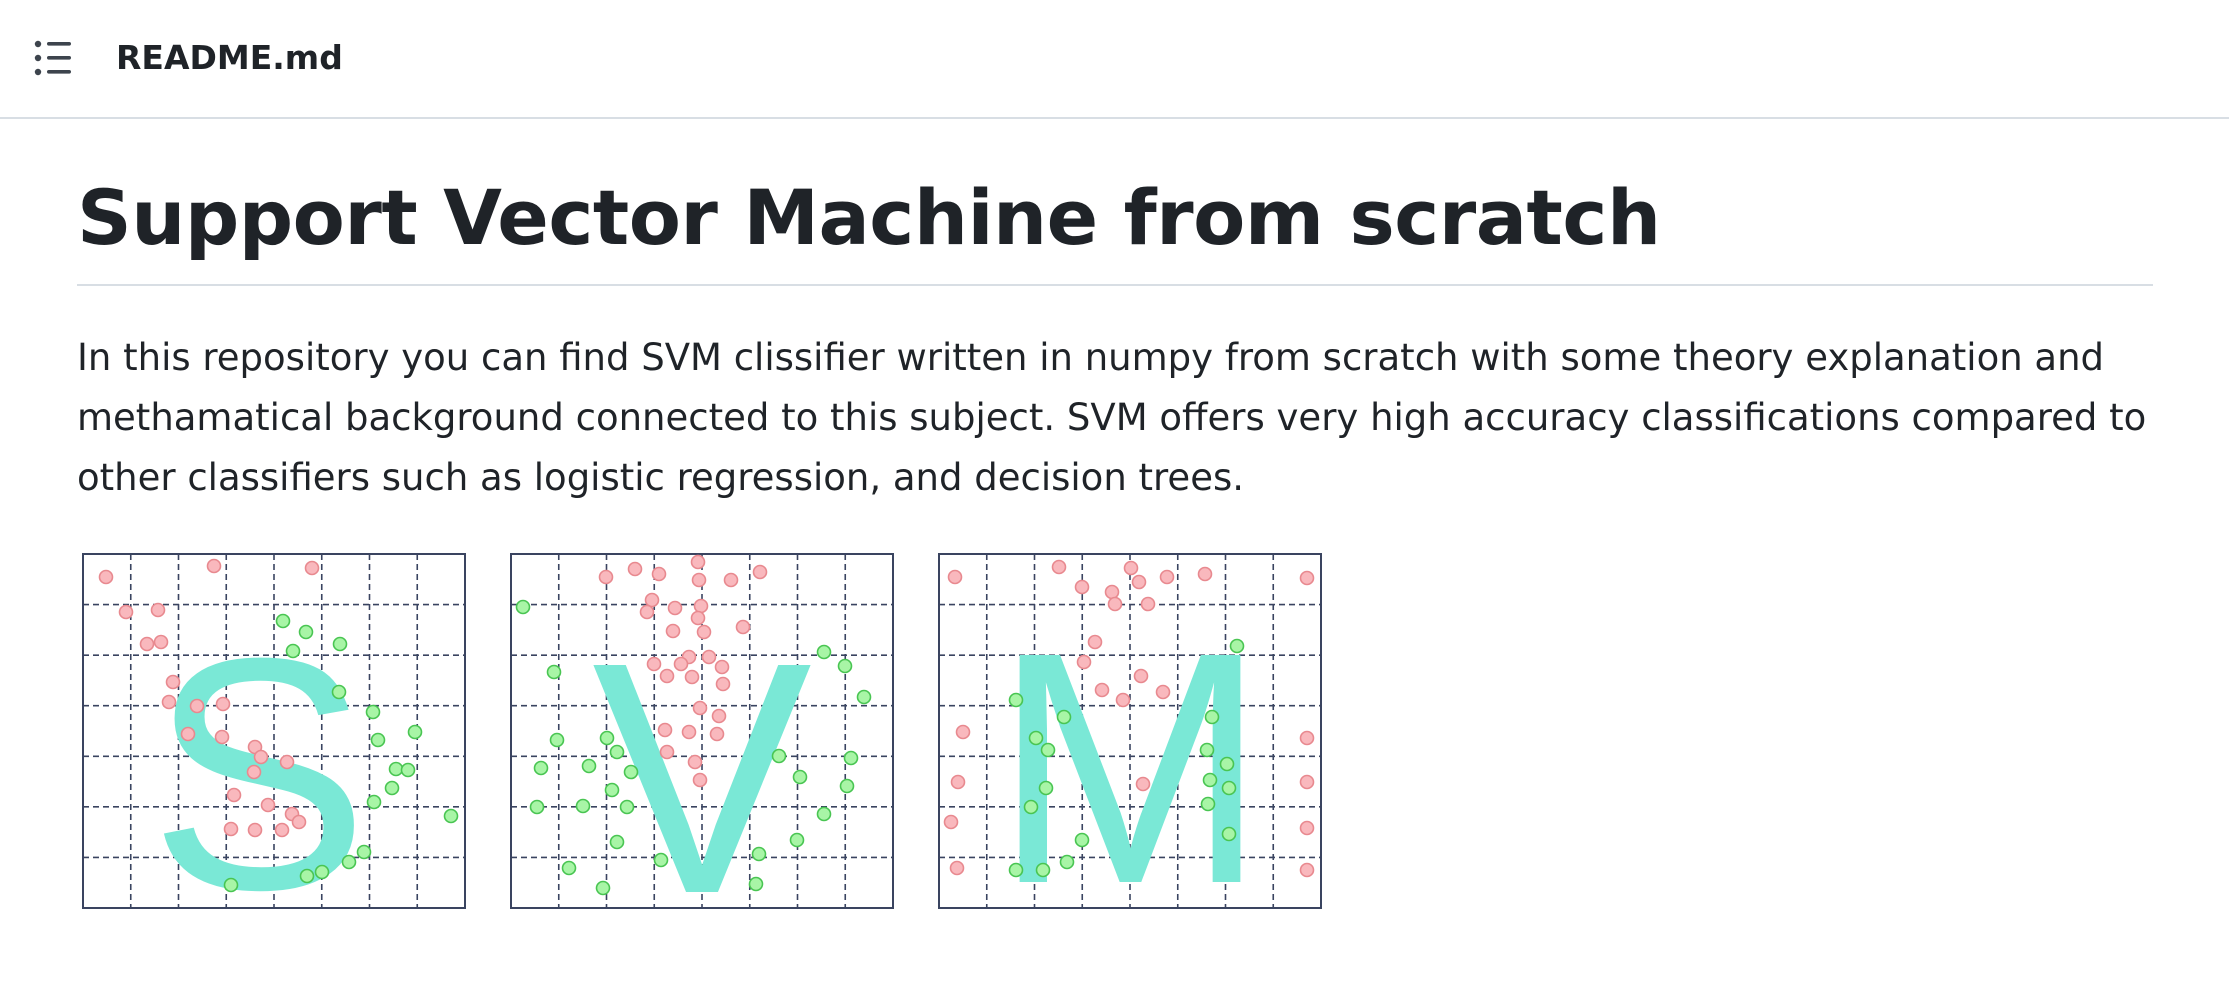 The height and width of the screenshot is (1003, 2229). I want to click on svg-text: M, so click(1130, 746).